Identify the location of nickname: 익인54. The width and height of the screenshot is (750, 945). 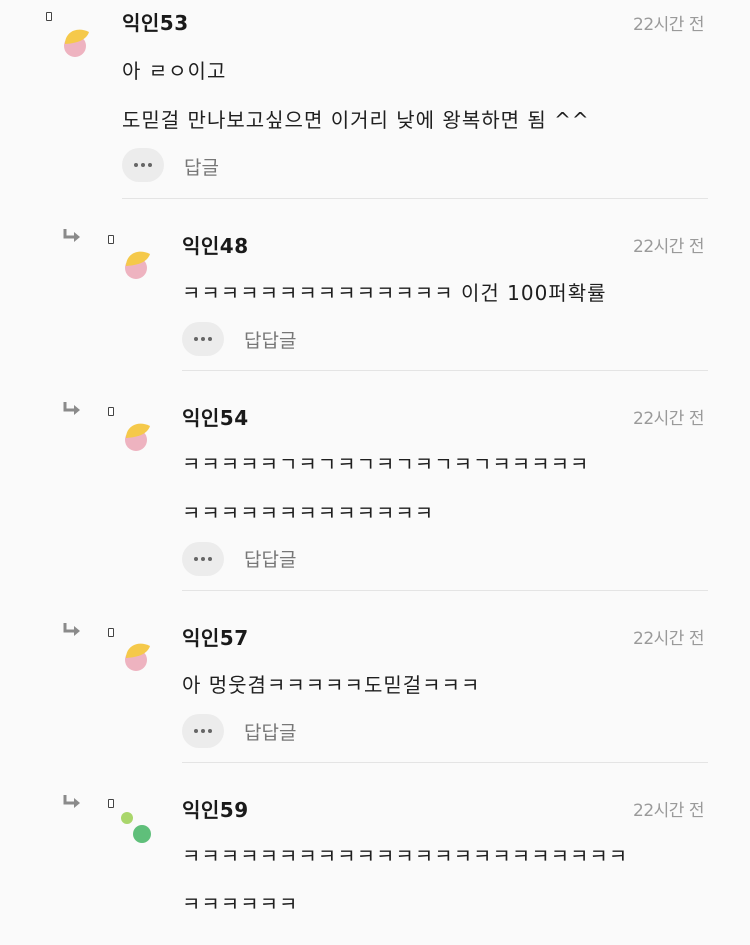
(215, 418).